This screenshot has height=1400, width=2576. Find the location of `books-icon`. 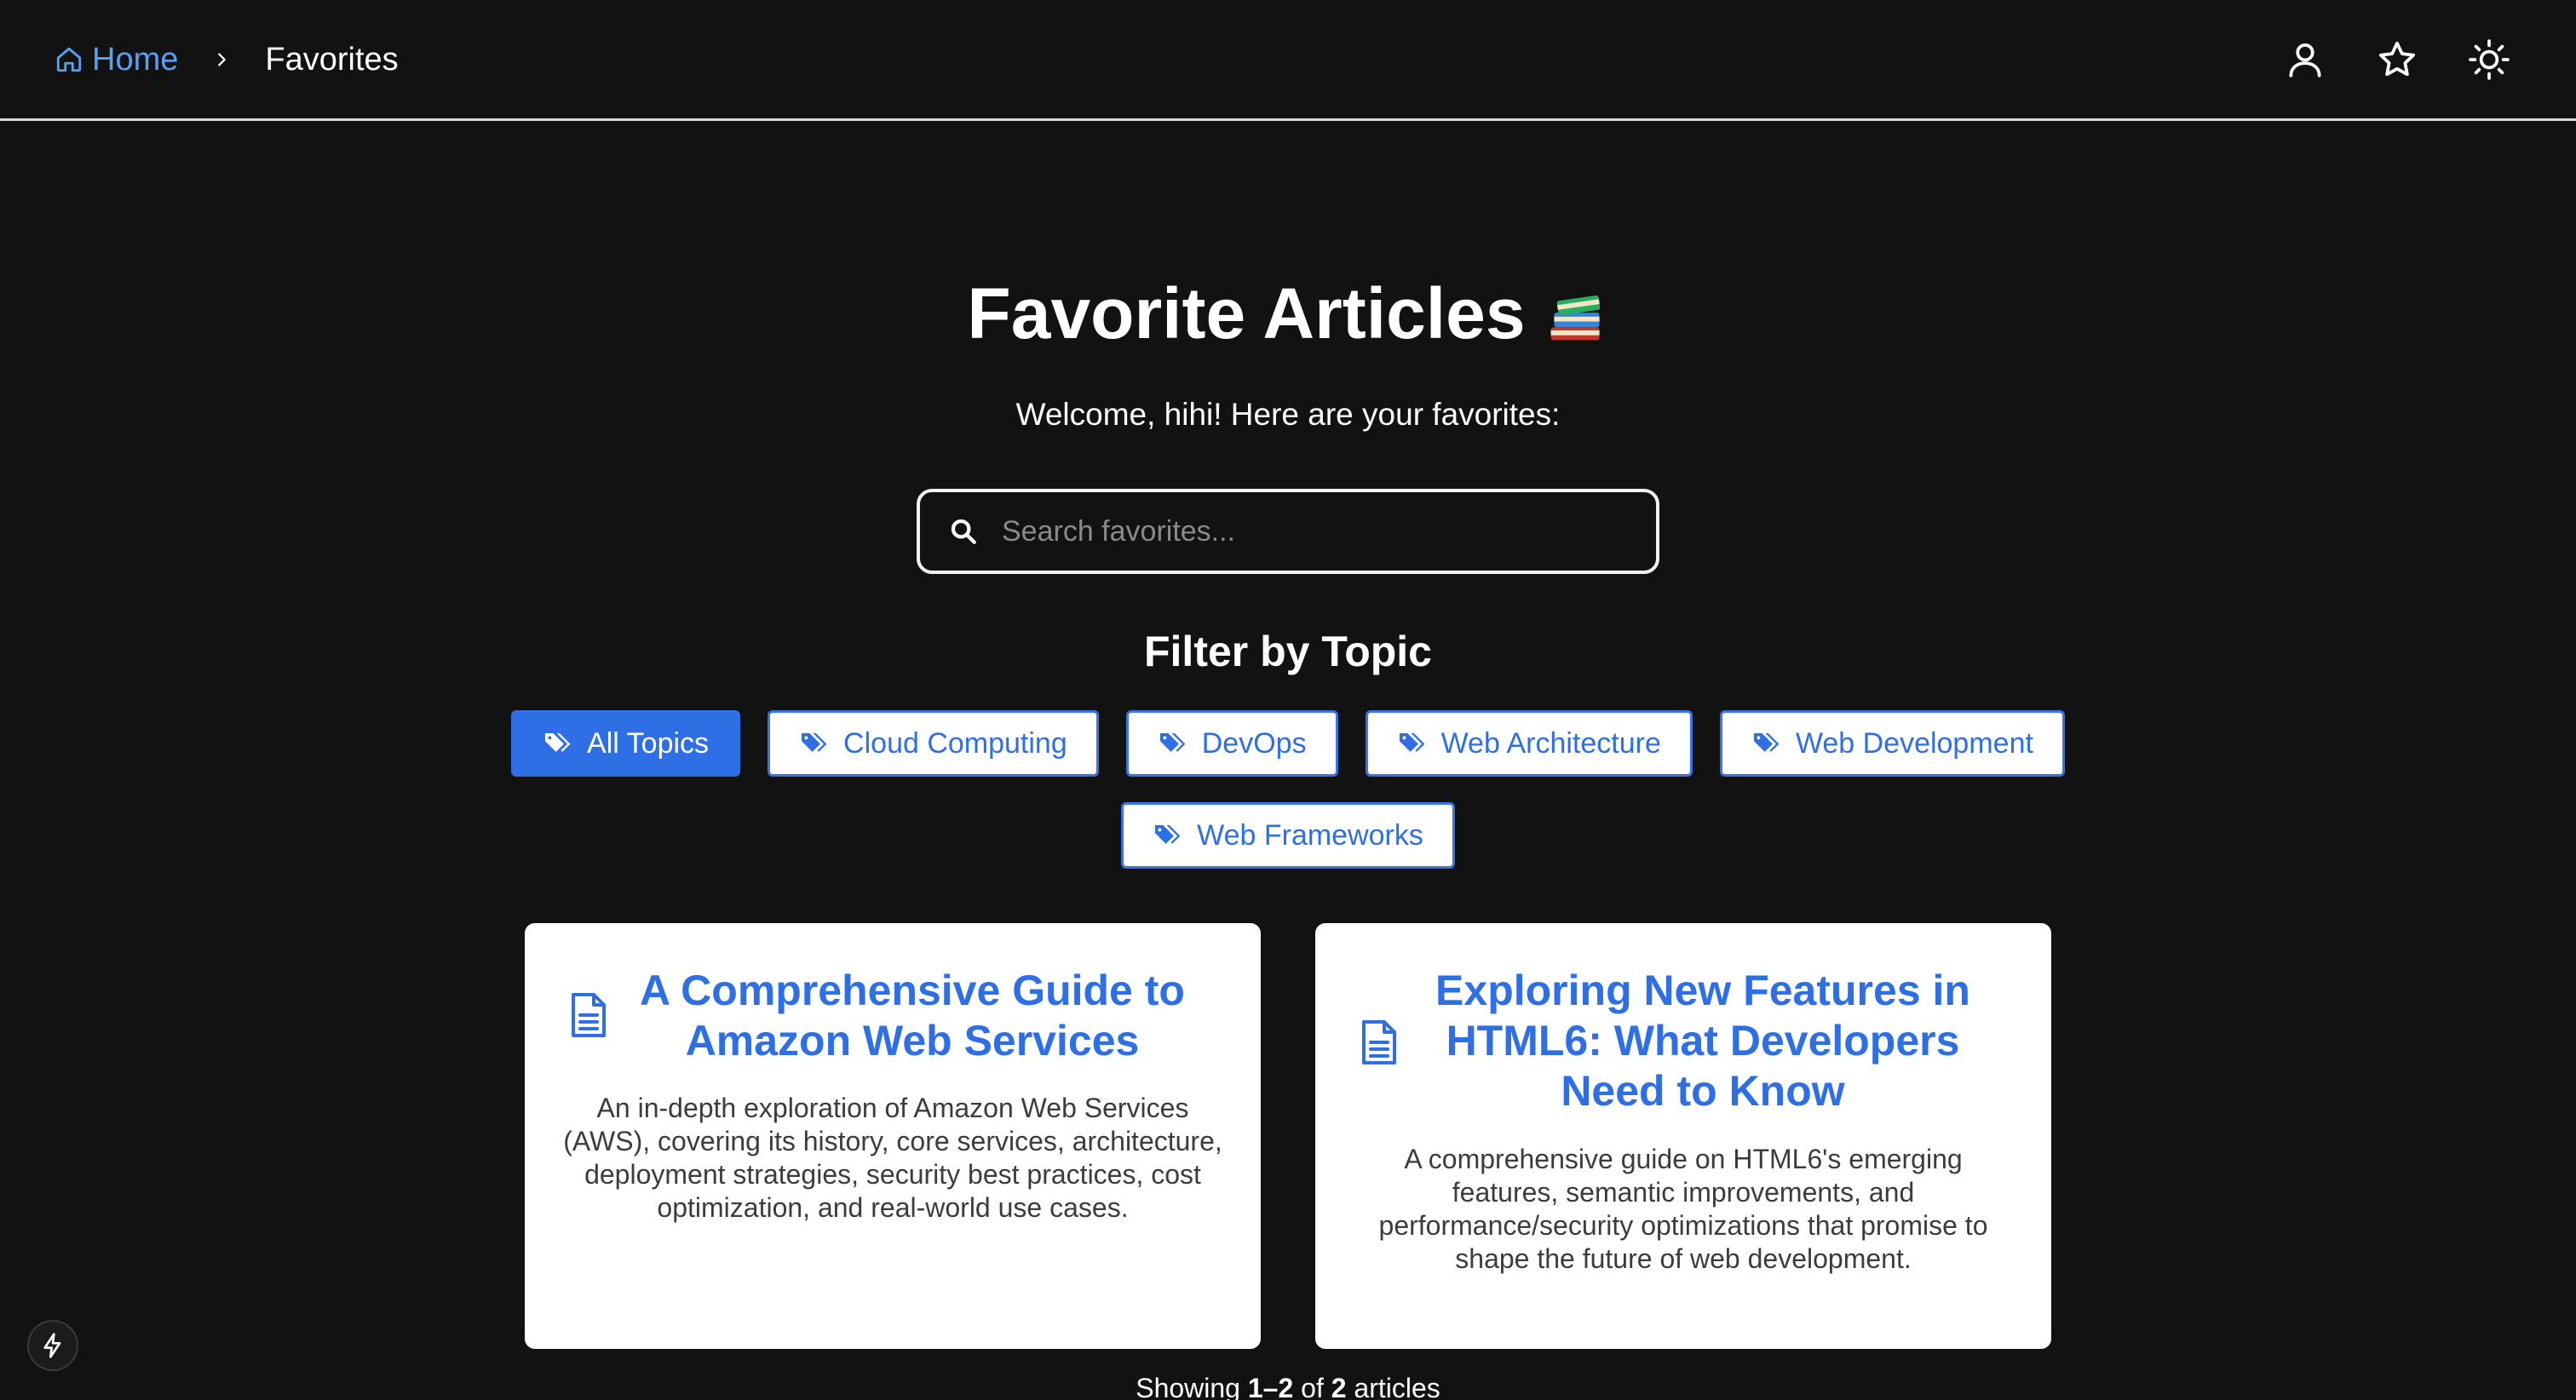

books-icon is located at coordinates (1575, 317).